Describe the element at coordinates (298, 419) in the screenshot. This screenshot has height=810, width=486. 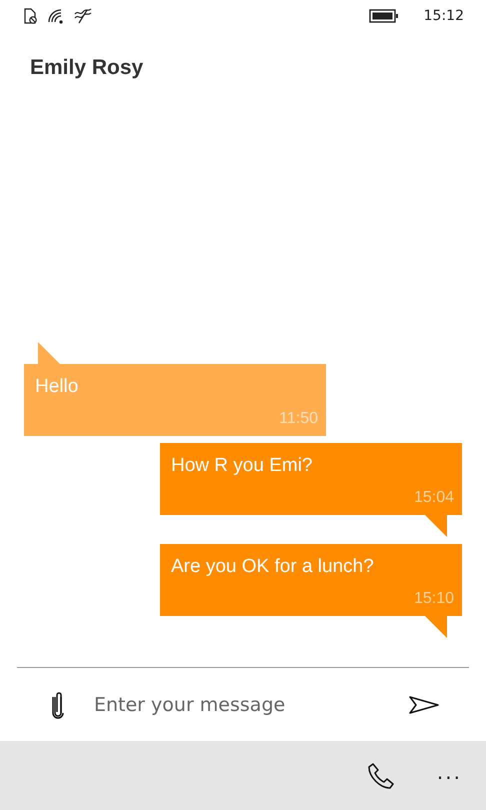
I see `message-time: 11:50` at that location.